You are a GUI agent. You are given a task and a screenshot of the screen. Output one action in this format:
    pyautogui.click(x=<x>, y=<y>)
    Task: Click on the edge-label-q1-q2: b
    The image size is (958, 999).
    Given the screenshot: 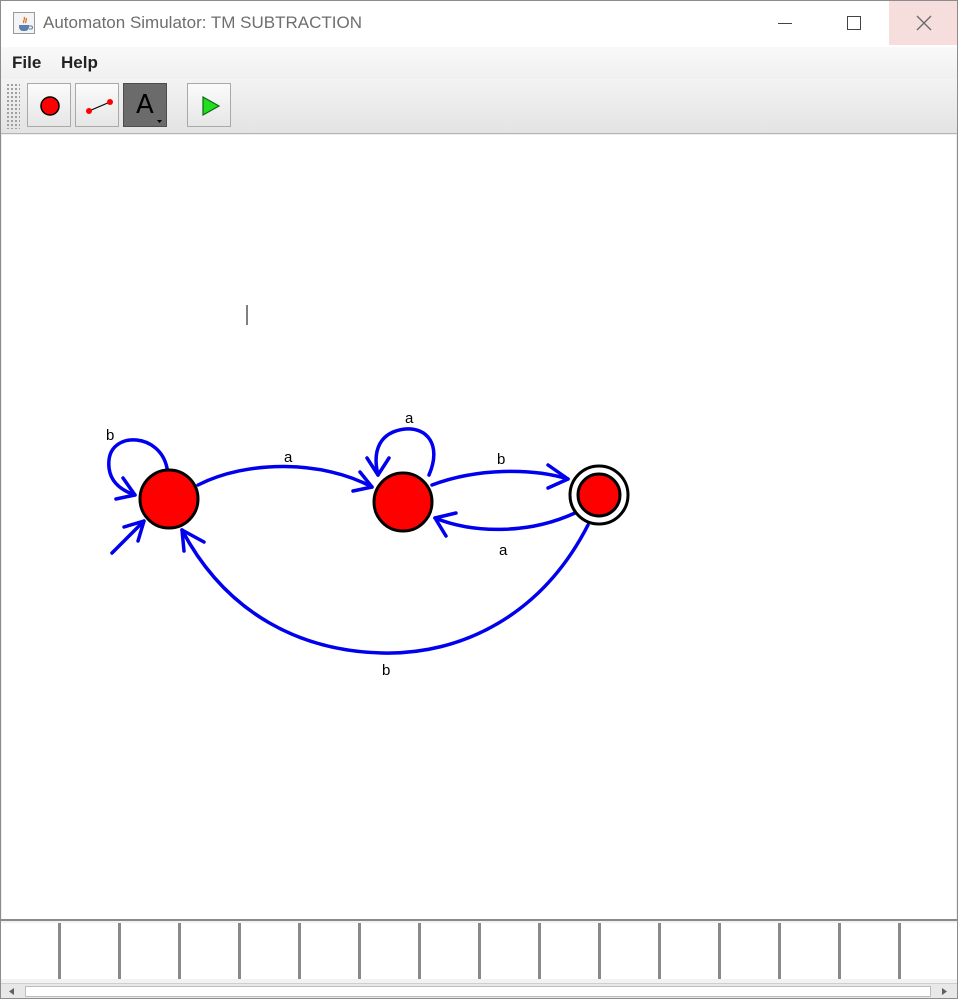 What is the action you would take?
    pyautogui.click(x=501, y=459)
    